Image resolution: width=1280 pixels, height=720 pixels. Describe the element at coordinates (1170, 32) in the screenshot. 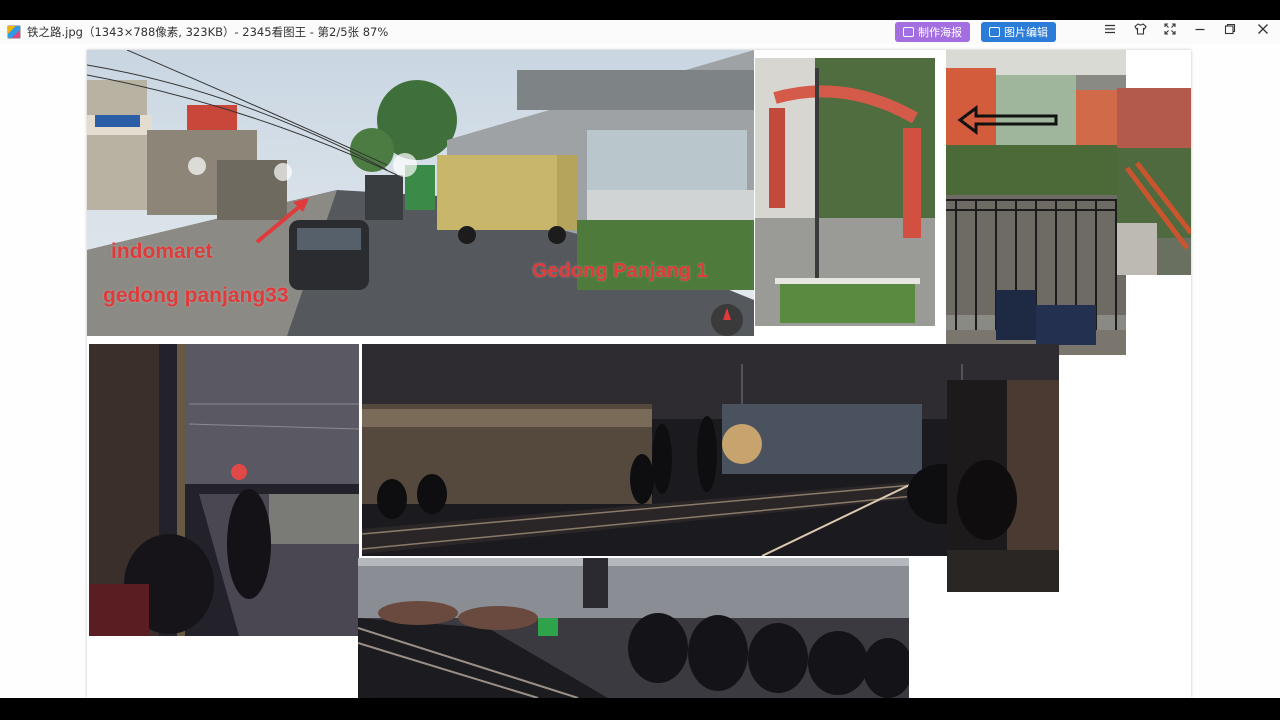

I see `fullscreen-icon` at that location.